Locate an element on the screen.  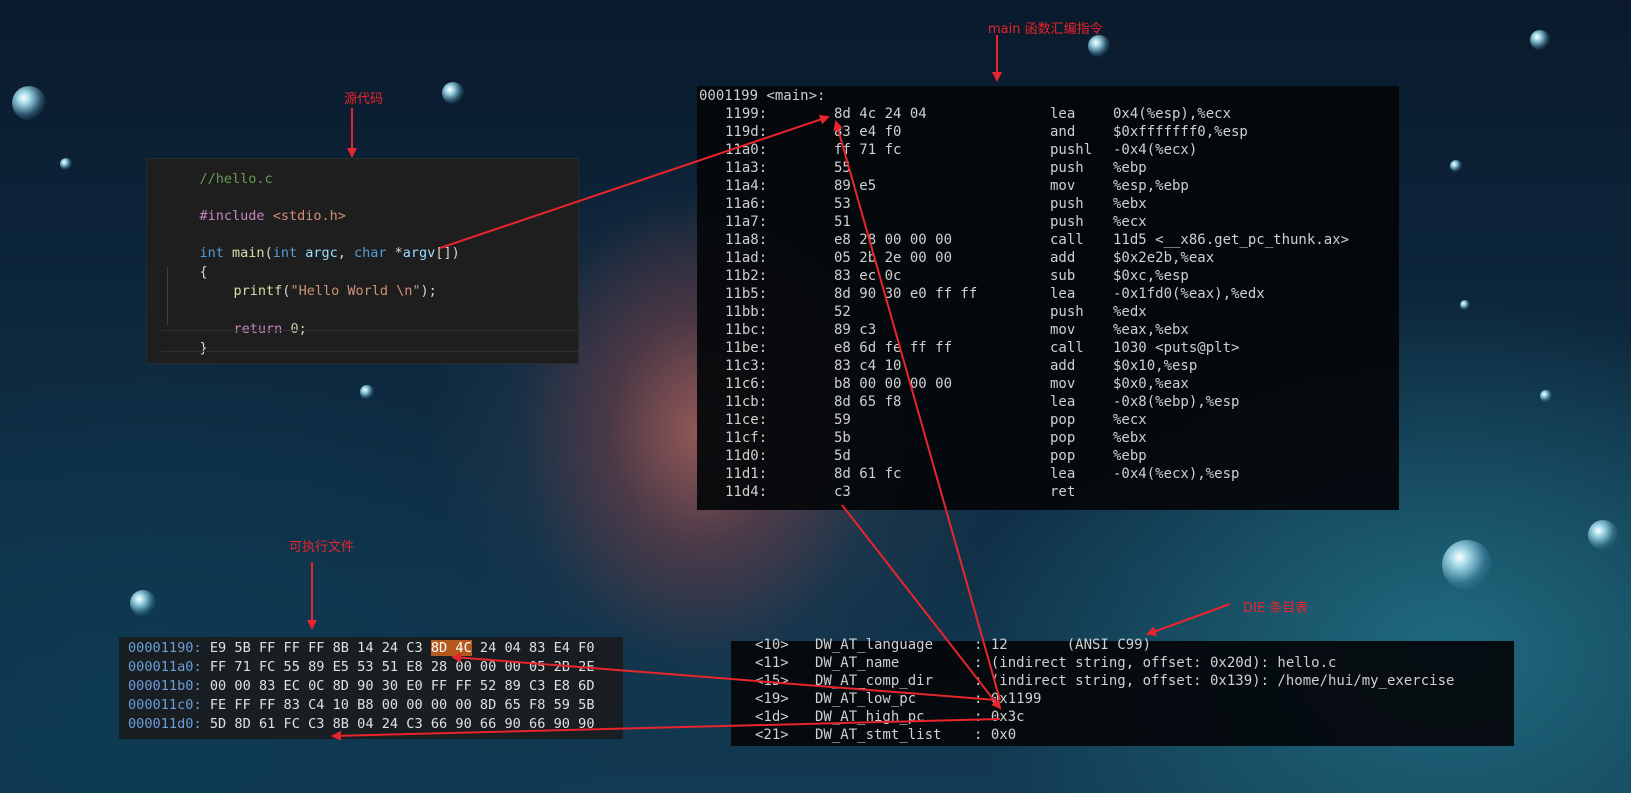
disasm-addr: 11a7: is located at coordinates (746, 222).